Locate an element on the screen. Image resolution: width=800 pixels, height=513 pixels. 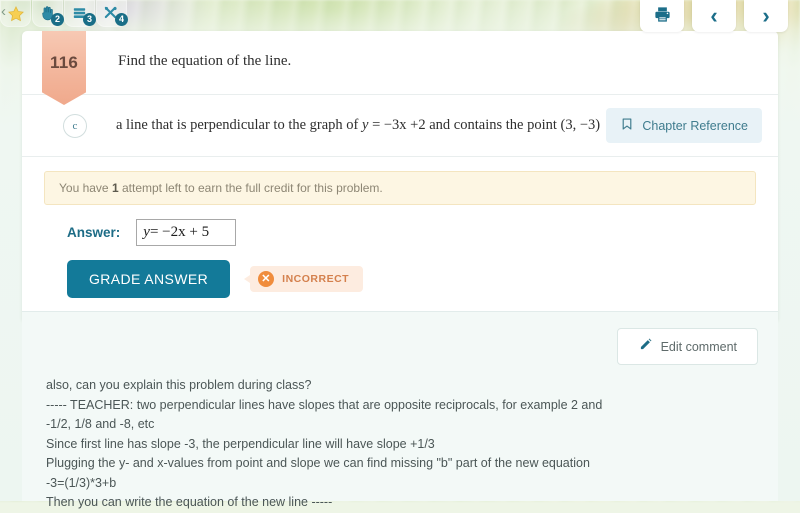
grade-row: GRADE ANSWER ✕ INCORRECT is located at coordinates (411, 279).